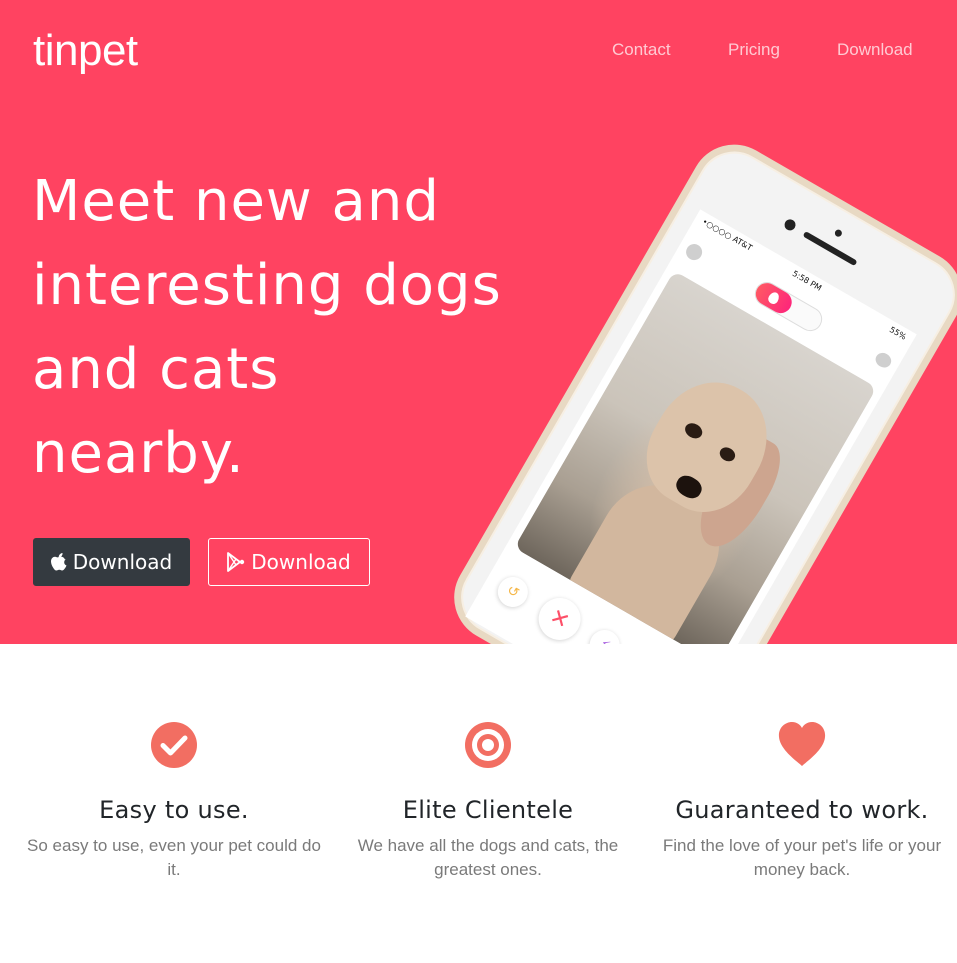  I want to click on google-play-download-label: Download, so click(301, 562).